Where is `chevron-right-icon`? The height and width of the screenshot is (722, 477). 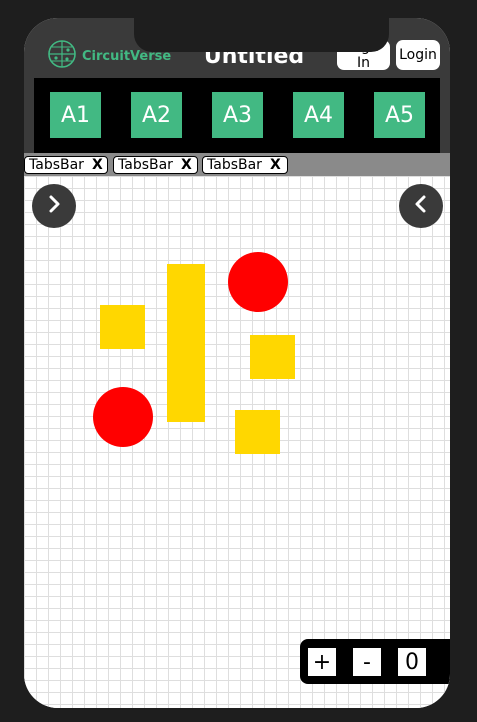 chevron-right-icon is located at coordinates (54, 206).